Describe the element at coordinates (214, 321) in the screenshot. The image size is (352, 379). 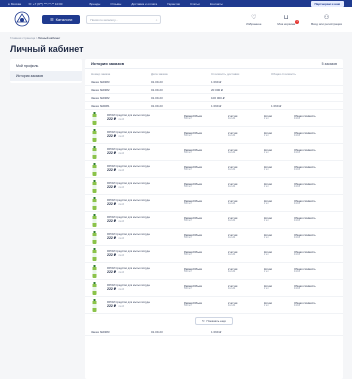
I see `show-more-button: ↻ Показать ещё` at that location.